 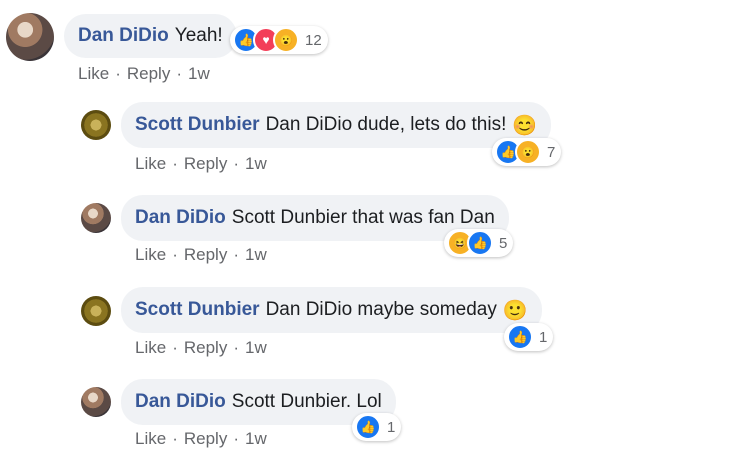 What do you see at coordinates (515, 310) in the screenshot?
I see `slight-smile-emoji-icon: 🙂` at bounding box center [515, 310].